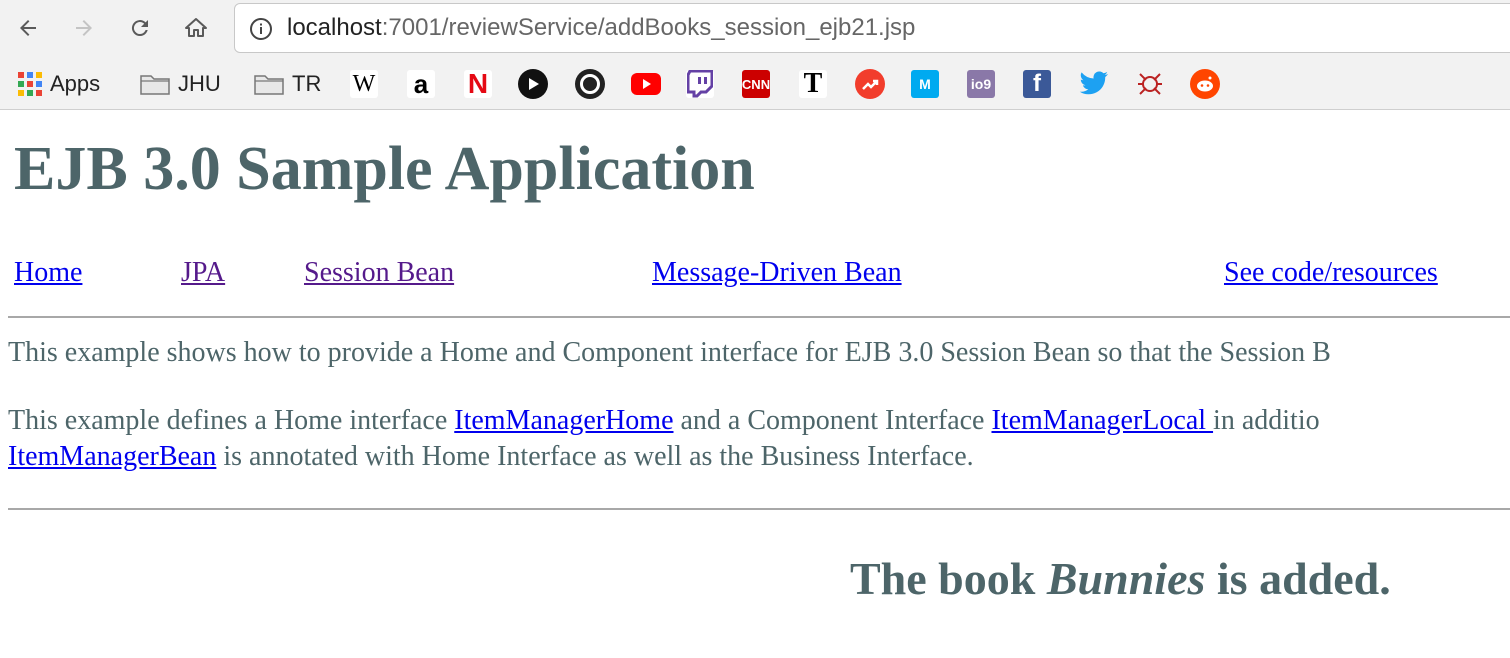  Describe the element at coordinates (1266, 420) in the screenshot. I see `interface-text-3: in additio` at that location.